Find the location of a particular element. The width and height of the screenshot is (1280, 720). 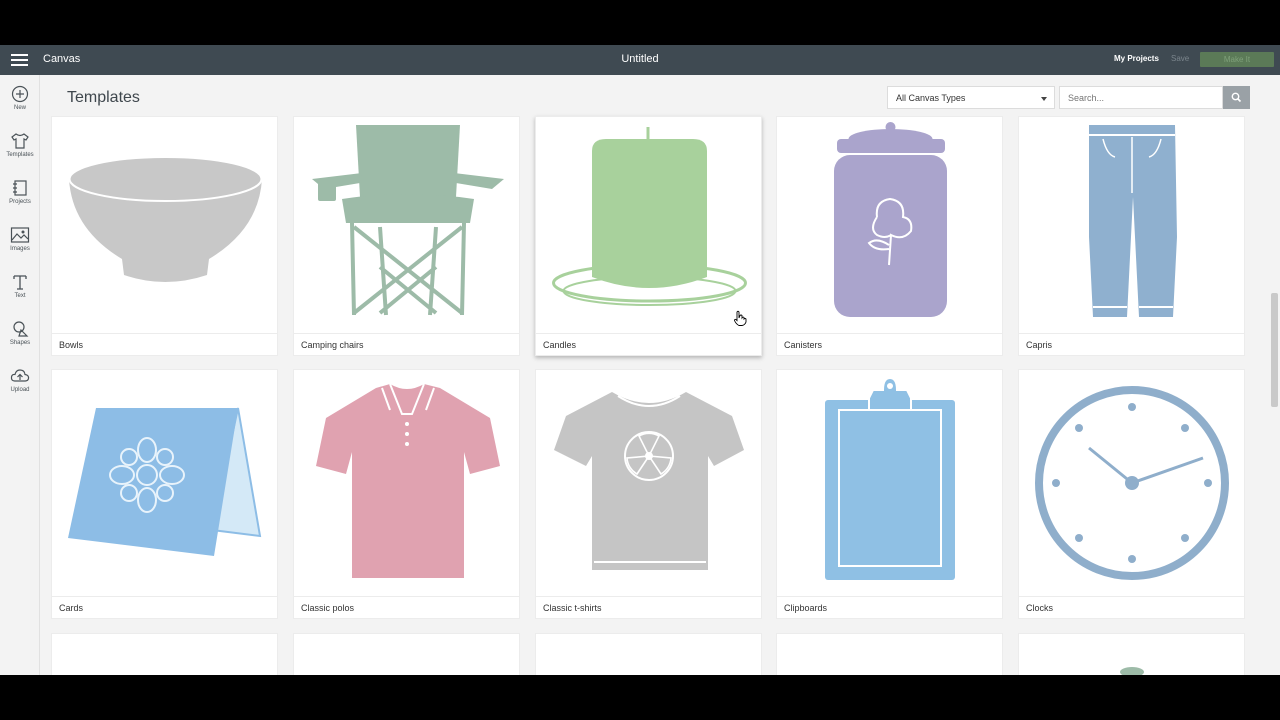

capris-icon is located at coordinates (1133, 221).